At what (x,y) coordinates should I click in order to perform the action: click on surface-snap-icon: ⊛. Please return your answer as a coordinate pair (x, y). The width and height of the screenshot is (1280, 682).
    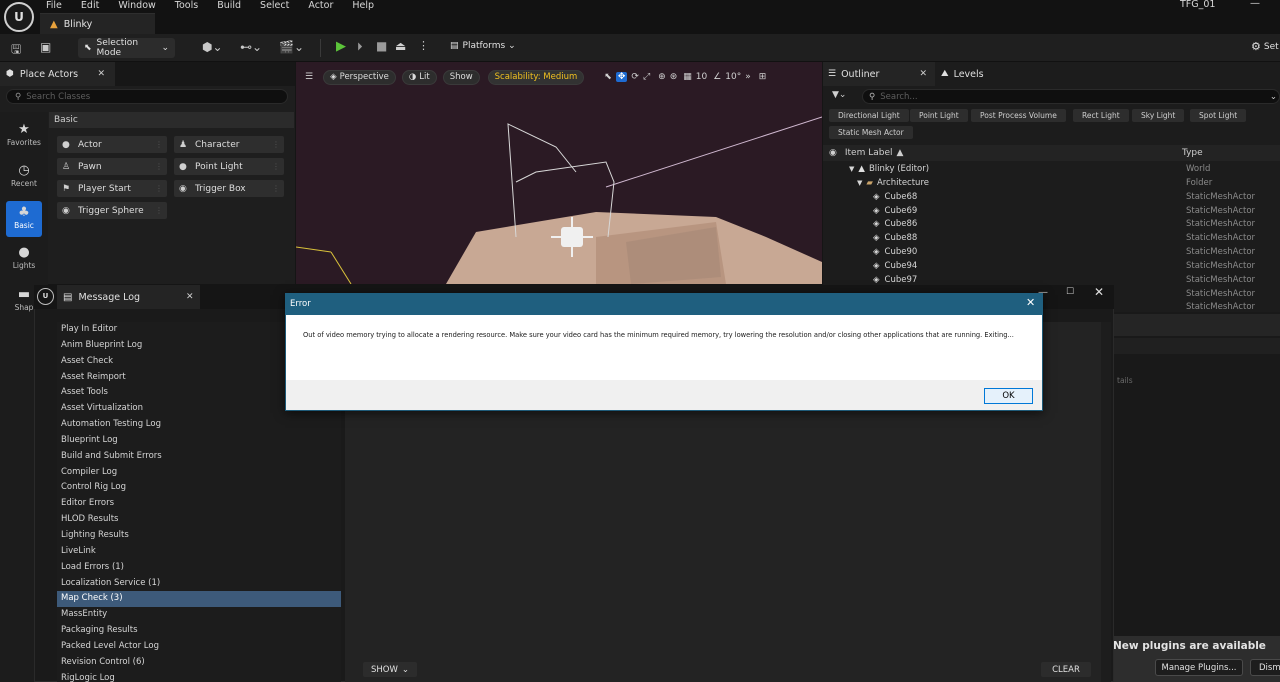
    Looking at the image, I should click on (674, 77).